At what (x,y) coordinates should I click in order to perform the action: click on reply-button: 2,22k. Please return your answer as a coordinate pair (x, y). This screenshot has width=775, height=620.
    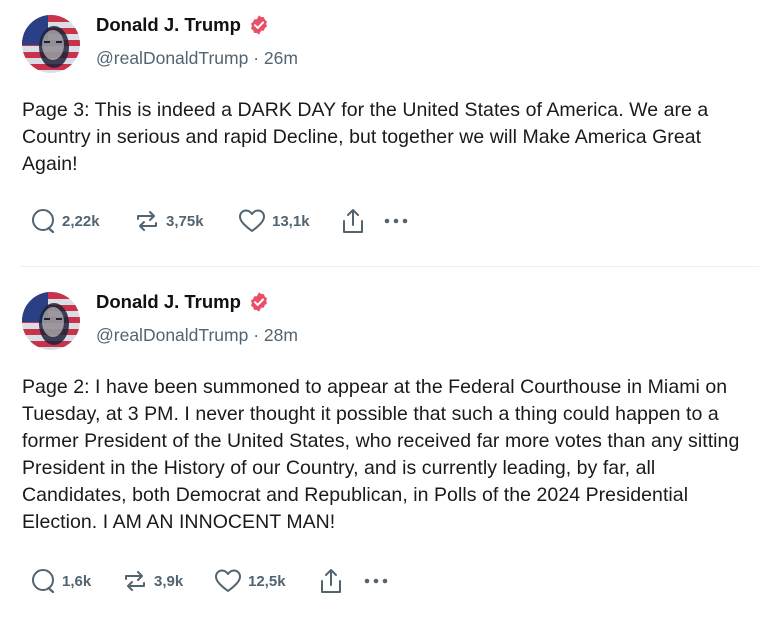
    Looking at the image, I should click on (82, 221).